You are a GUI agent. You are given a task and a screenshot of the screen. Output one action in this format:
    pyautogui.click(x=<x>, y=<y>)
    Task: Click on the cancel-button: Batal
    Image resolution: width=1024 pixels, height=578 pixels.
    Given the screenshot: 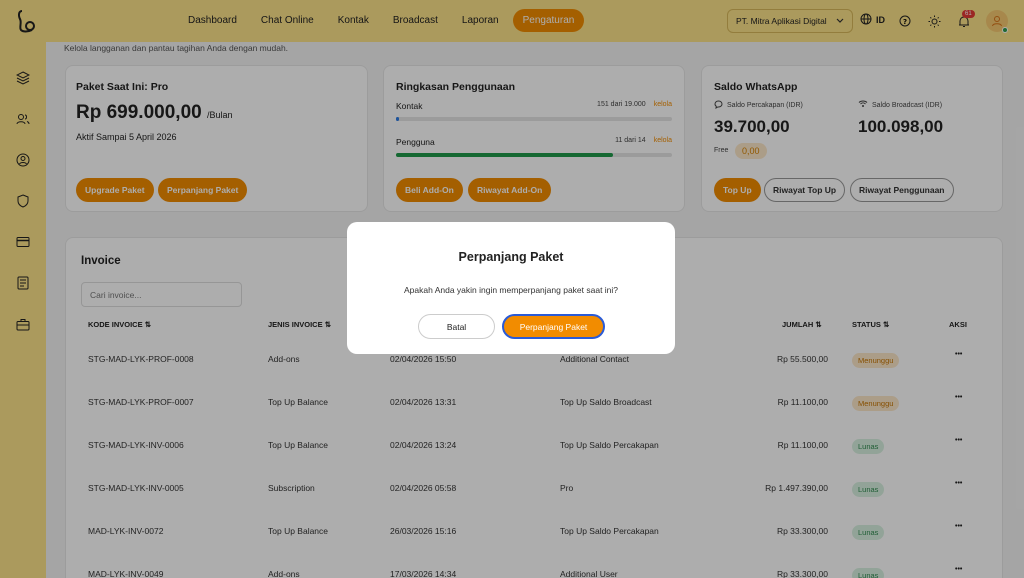 What is the action you would take?
    pyautogui.click(x=456, y=326)
    